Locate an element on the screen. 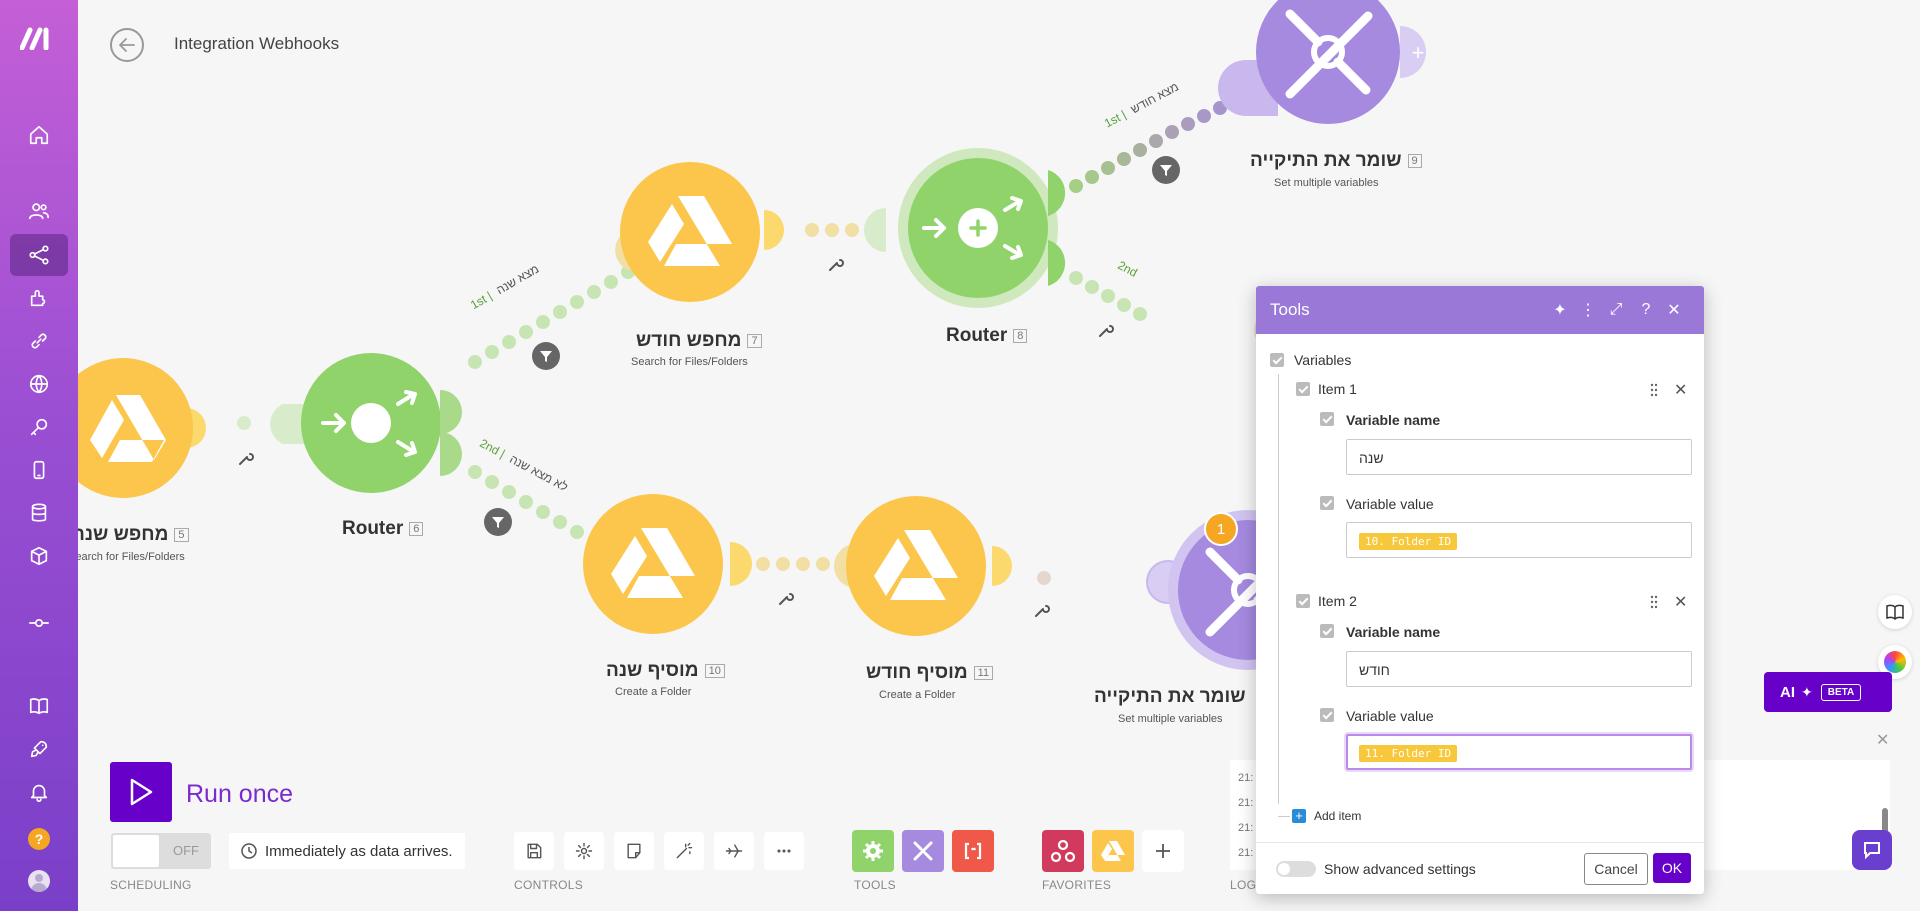  ellipsis-icon is located at coordinates (784, 851).